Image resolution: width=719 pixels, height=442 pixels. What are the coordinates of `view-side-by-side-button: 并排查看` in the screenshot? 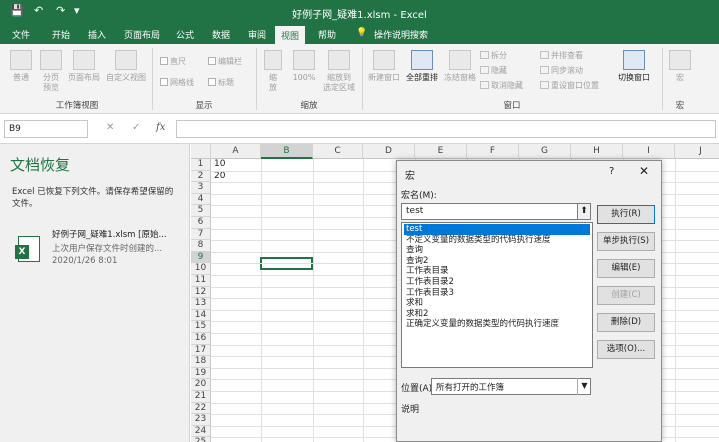 It's located at (561, 55).